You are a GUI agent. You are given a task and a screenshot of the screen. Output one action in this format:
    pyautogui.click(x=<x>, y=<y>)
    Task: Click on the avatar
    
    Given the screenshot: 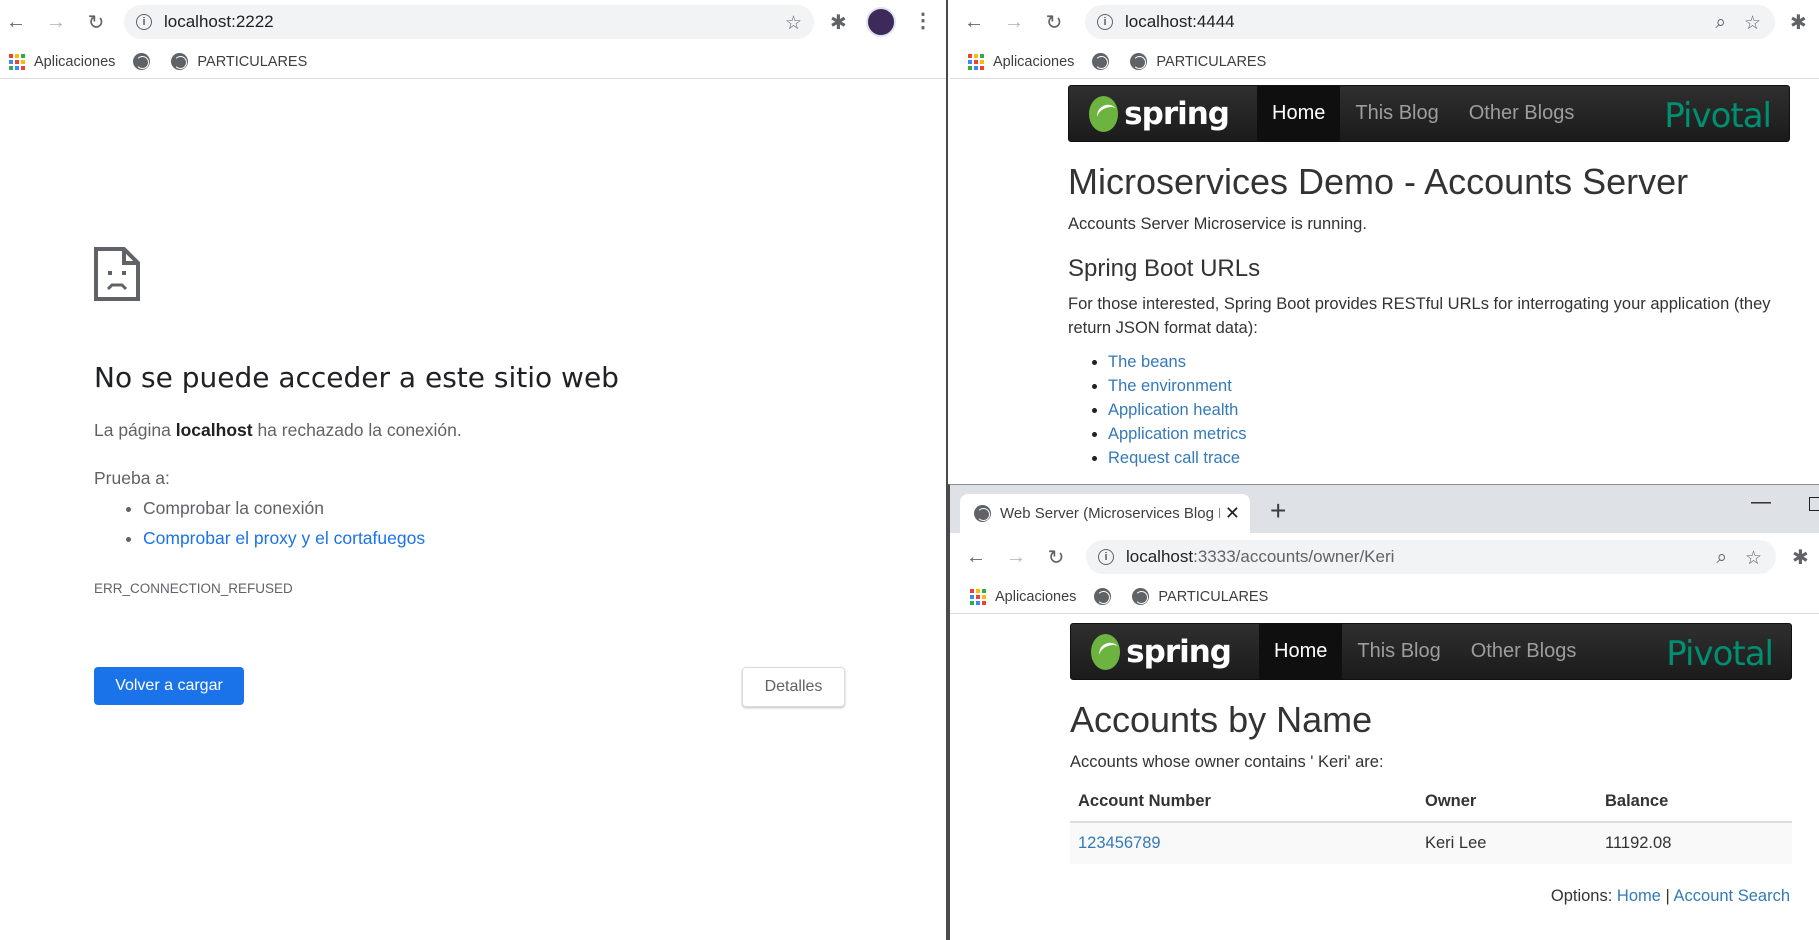 What is the action you would take?
    pyautogui.click(x=881, y=22)
    